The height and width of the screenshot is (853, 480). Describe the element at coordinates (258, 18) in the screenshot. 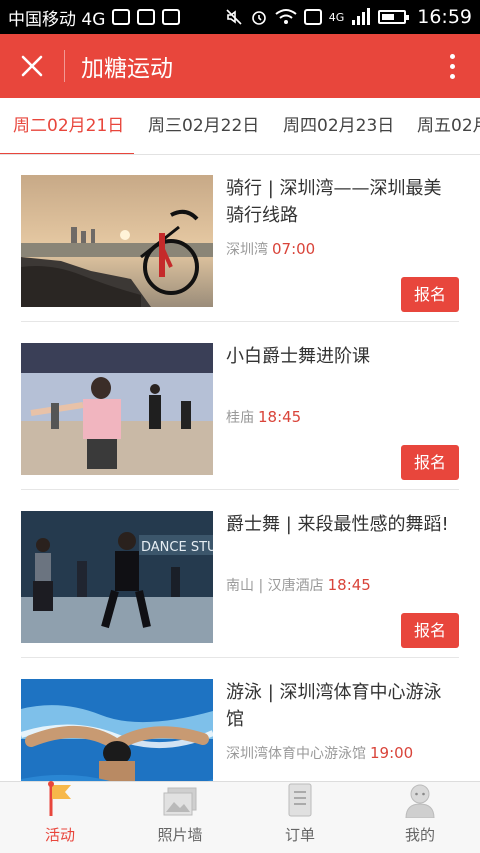

I see `alarm-icon` at that location.